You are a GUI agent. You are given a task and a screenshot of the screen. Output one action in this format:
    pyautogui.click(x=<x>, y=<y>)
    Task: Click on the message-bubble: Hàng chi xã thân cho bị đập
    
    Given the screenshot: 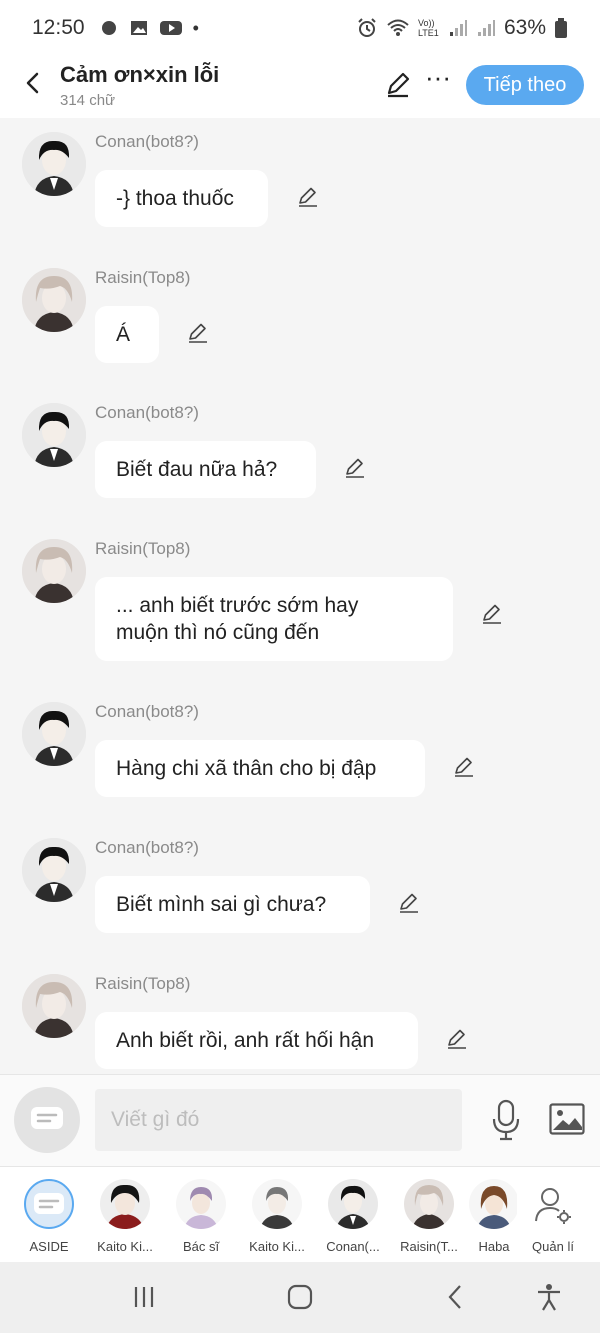 What is the action you would take?
    pyautogui.click(x=260, y=768)
    